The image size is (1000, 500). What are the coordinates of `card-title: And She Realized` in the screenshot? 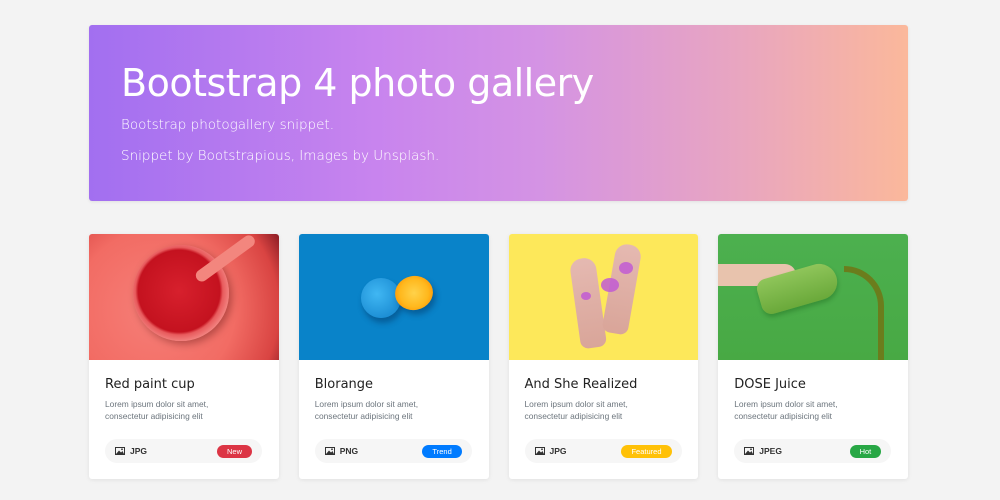 It's located at (604, 384).